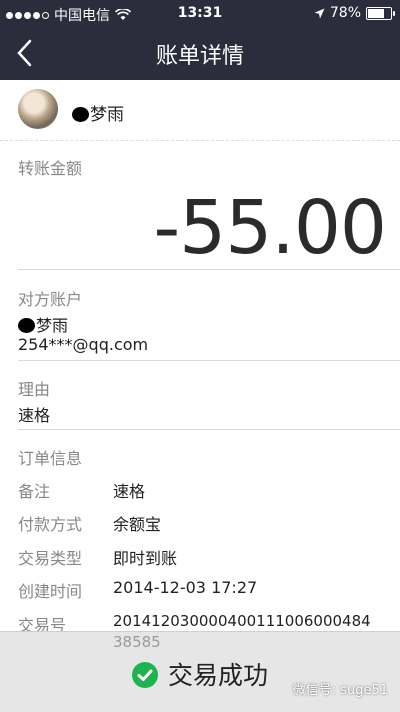  What do you see at coordinates (50, 591) in the screenshot?
I see `order-row-label: 创建时间` at bounding box center [50, 591].